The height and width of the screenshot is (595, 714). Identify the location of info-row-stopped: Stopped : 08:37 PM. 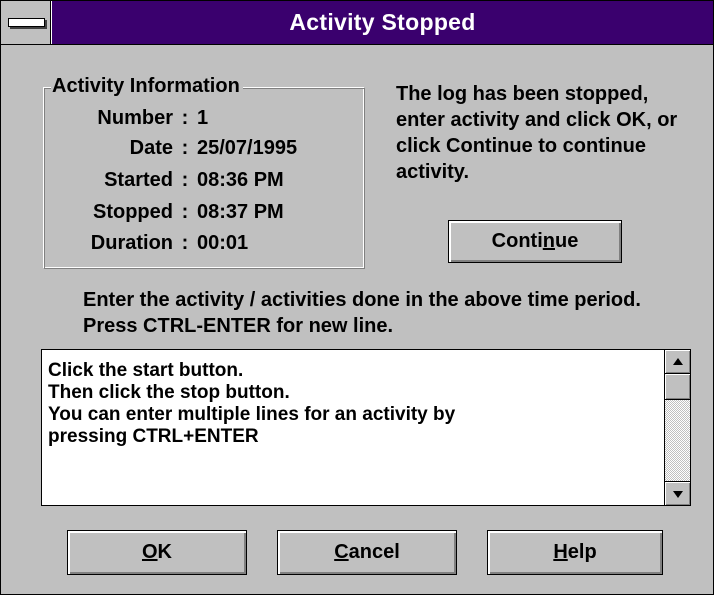
(163, 212).